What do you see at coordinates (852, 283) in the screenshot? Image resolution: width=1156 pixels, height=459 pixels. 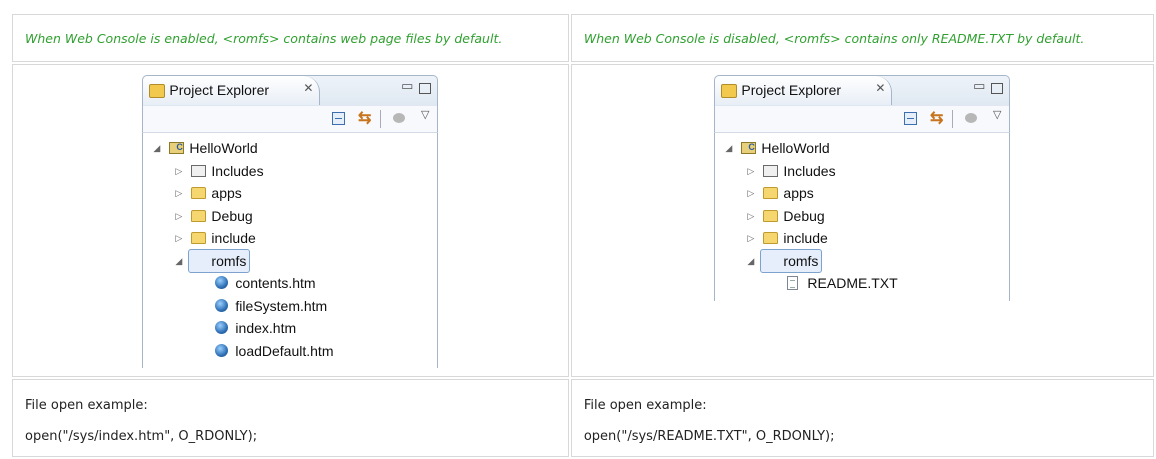 I see `tree-item-label: README.TXT` at bounding box center [852, 283].